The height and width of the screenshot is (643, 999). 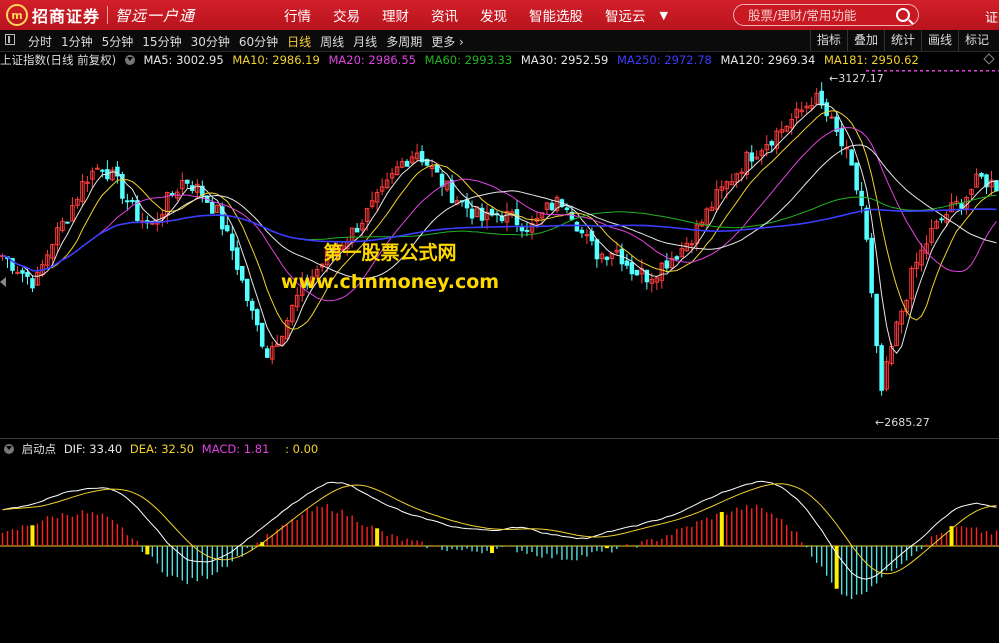 What do you see at coordinates (276, 60) in the screenshot?
I see `ma10-value: MA10: 2986.19` at bounding box center [276, 60].